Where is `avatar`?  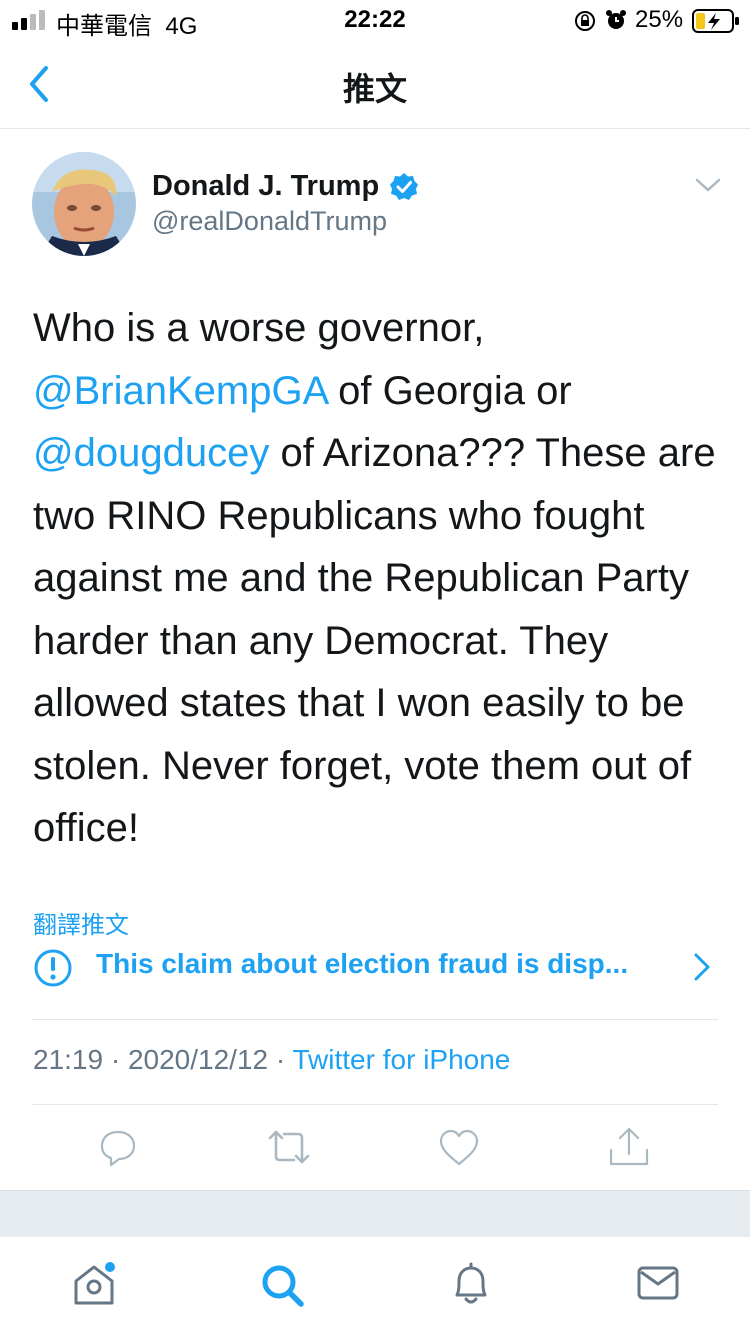
avatar is located at coordinates (84, 204).